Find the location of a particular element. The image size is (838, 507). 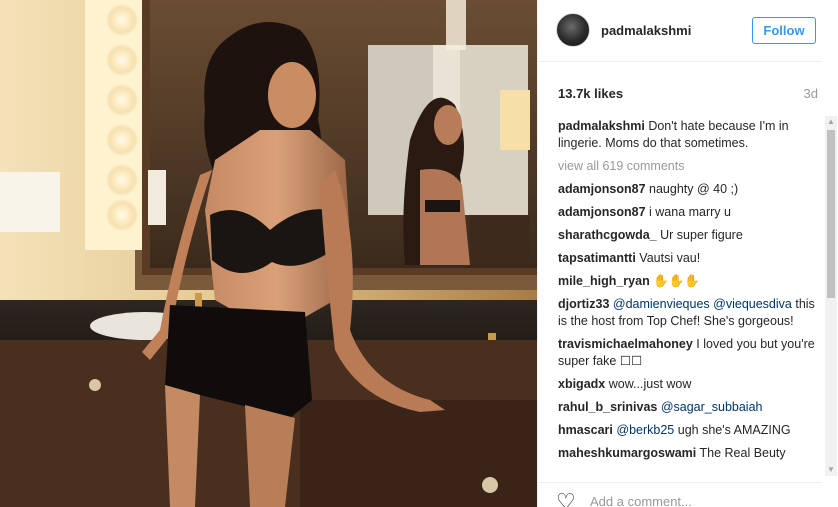

heart-outline-icon: ♡ is located at coordinates (566, 499).